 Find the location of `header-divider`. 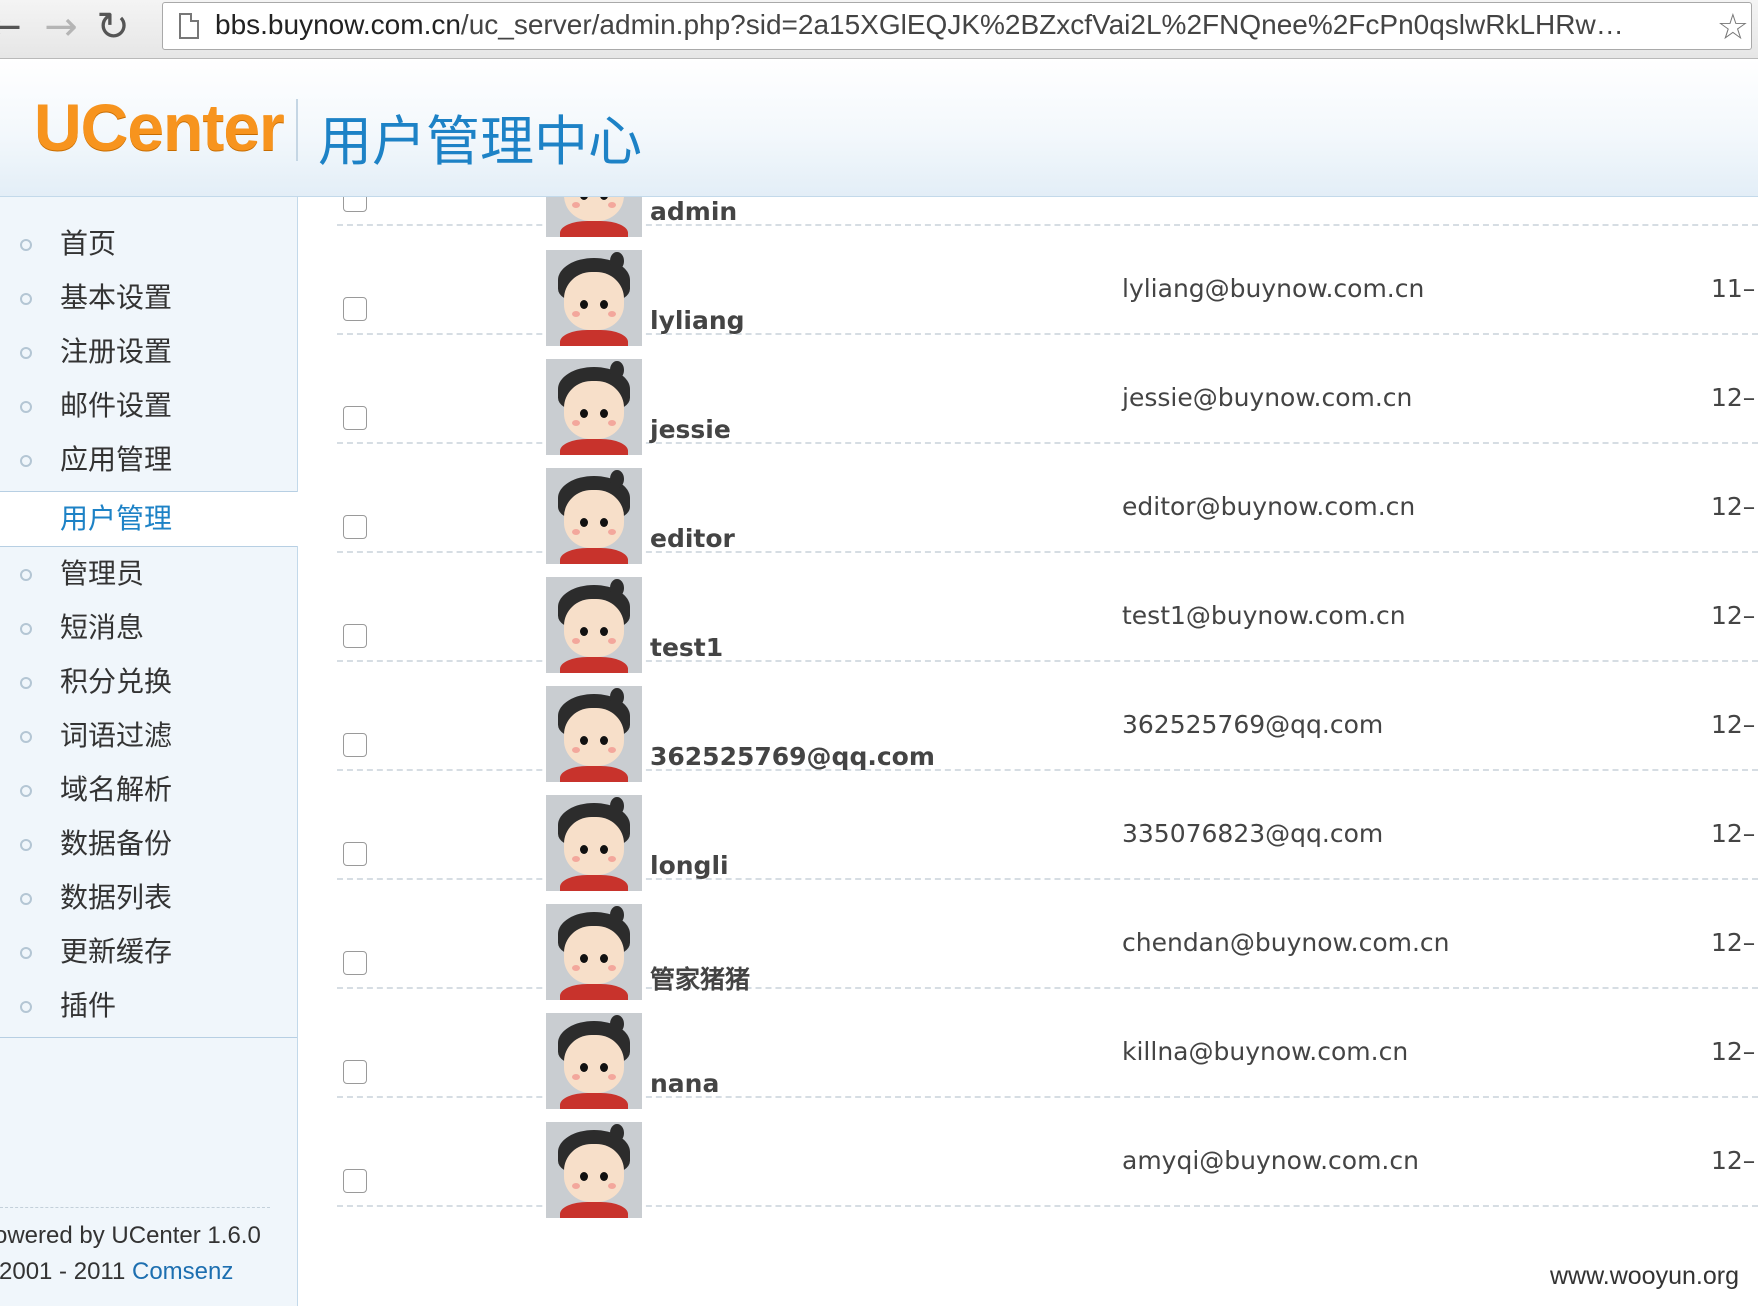

header-divider is located at coordinates (297, 130).